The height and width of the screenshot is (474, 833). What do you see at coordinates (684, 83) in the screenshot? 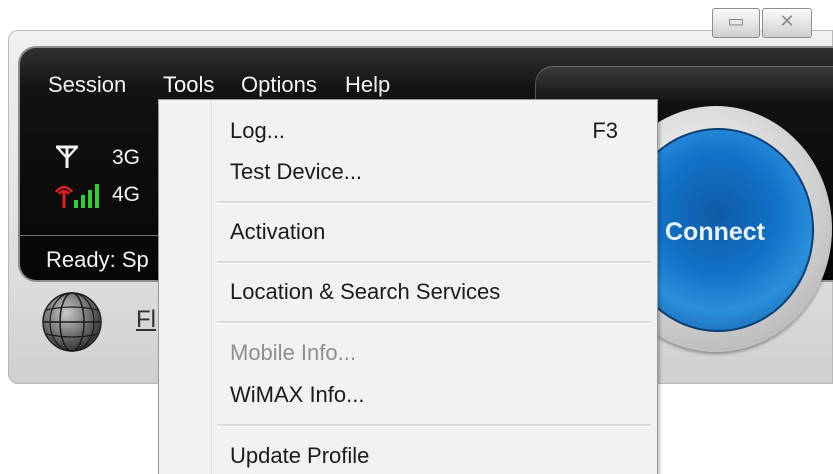
I see `panel-glass-decoration` at bounding box center [684, 83].